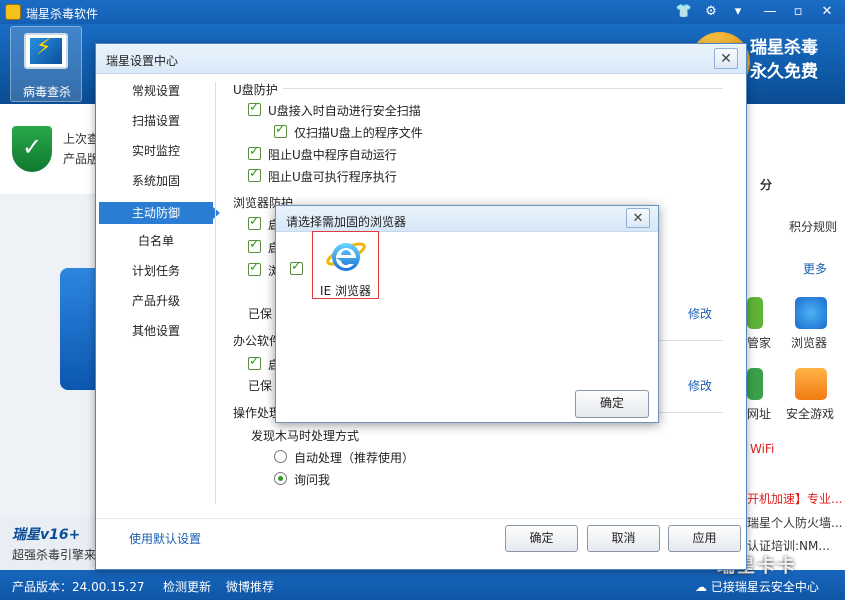 This screenshot has height=600, width=845. I want to click on usb-opt4-checkbox, so click(254, 174).